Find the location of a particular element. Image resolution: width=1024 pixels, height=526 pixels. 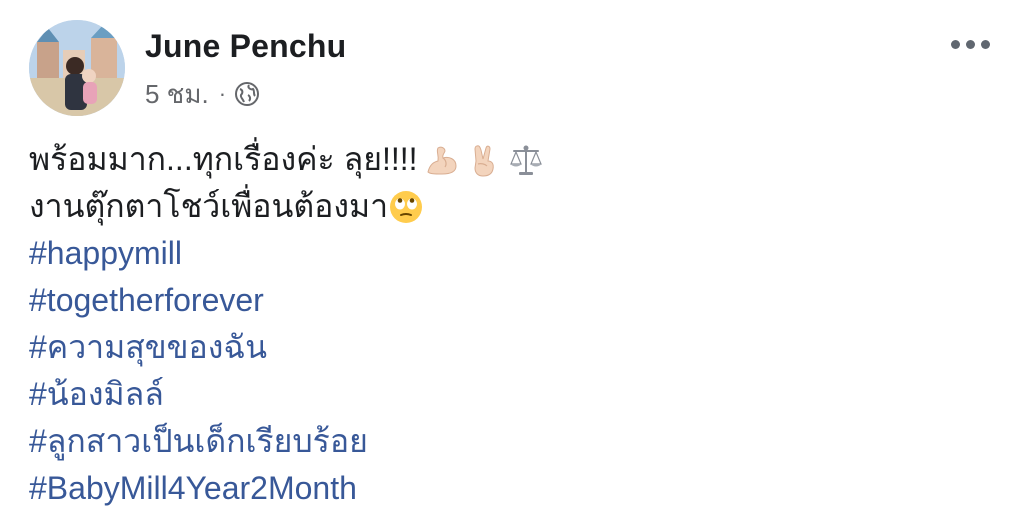

flexed-biceps-icon is located at coordinates (442, 160).